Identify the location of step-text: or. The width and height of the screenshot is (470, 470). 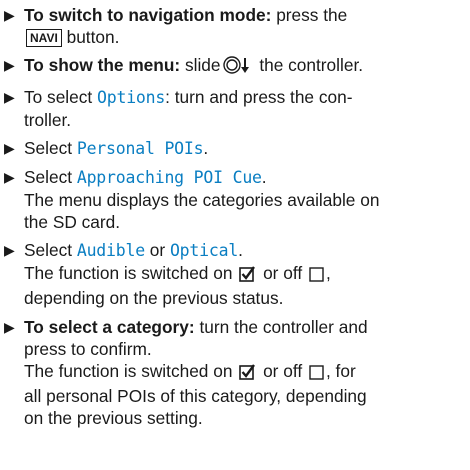
(157, 250).